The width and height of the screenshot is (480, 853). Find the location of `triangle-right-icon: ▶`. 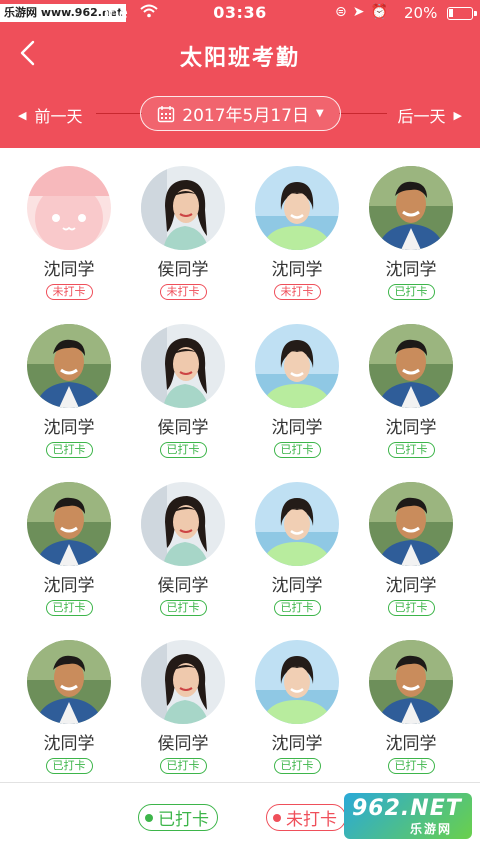

triangle-right-icon: ▶ is located at coordinates (457, 115).